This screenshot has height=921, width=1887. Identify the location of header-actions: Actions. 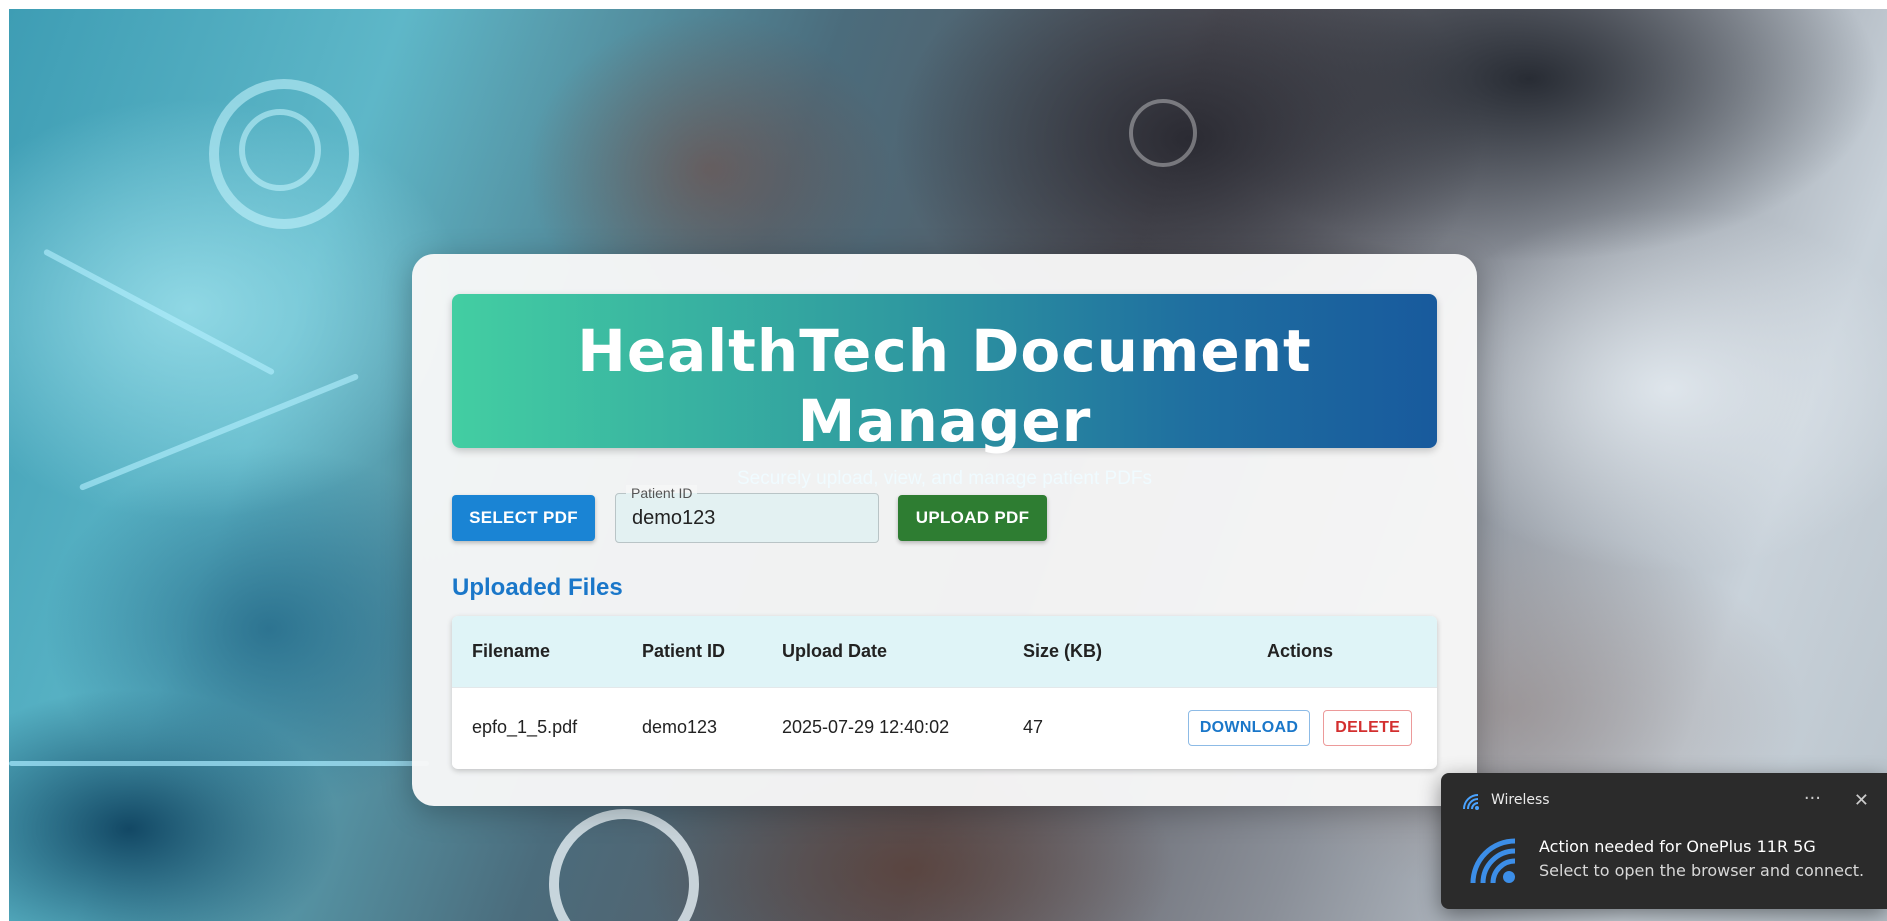
(1300, 652).